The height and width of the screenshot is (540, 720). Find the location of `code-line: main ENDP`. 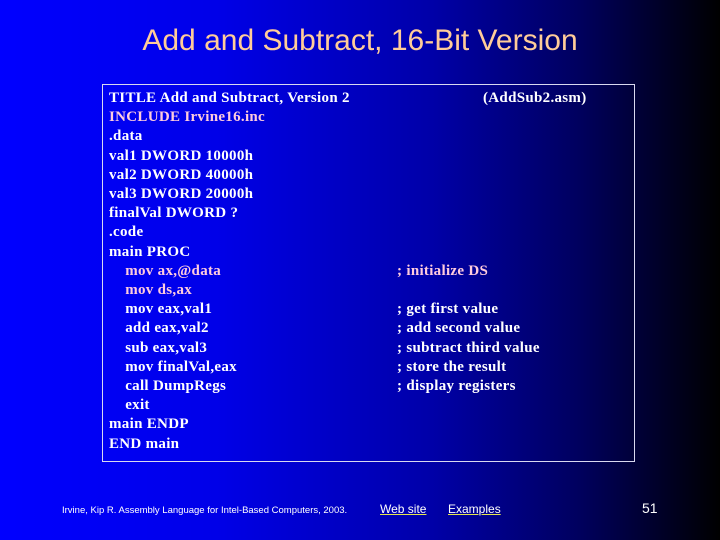

code-line: main ENDP is located at coordinates (149, 424).